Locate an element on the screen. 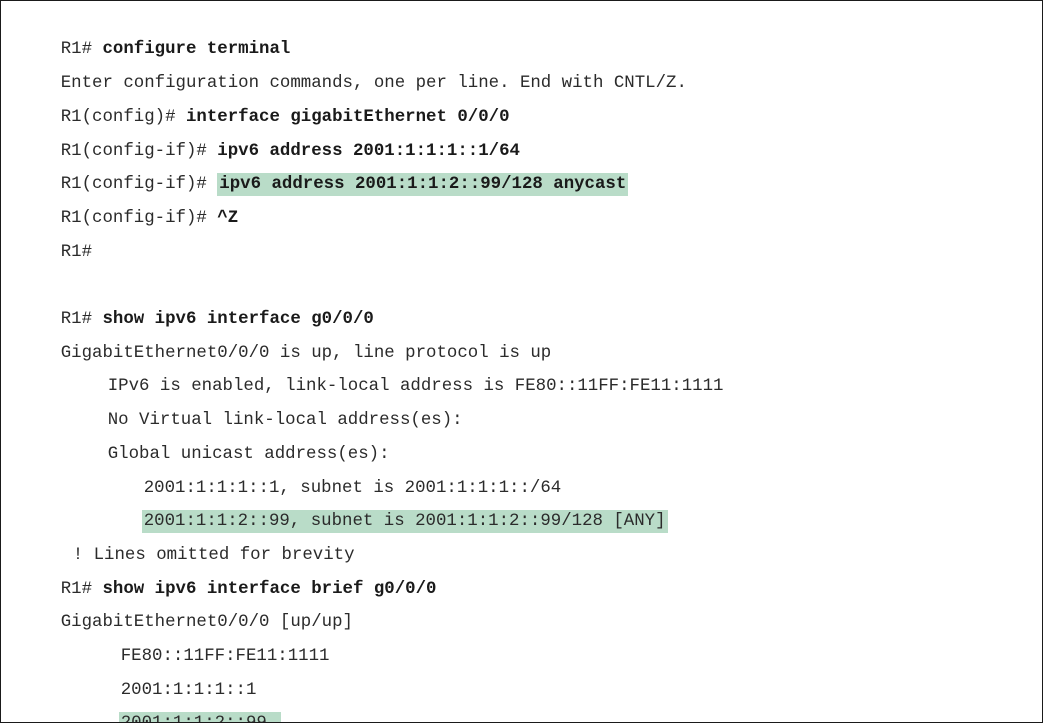 This screenshot has height=723, width=1043. cli-prompt: R1# is located at coordinates (76, 252).